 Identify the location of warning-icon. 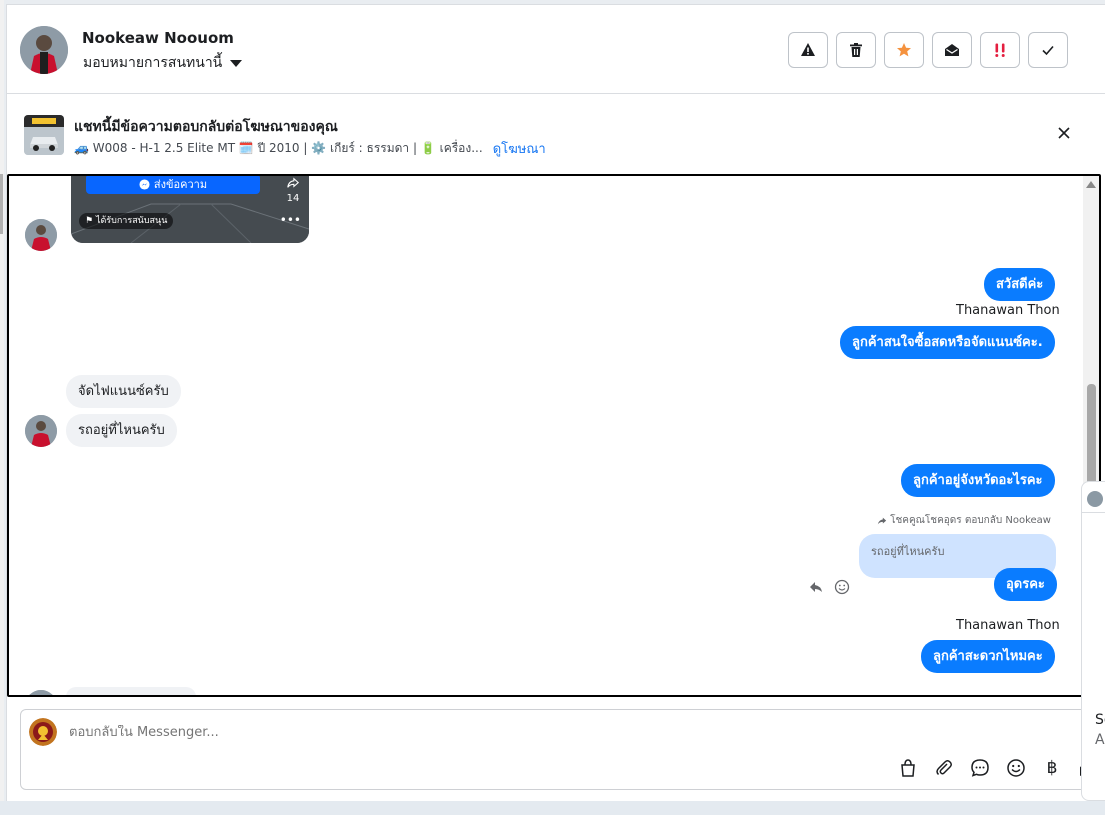
(808, 49).